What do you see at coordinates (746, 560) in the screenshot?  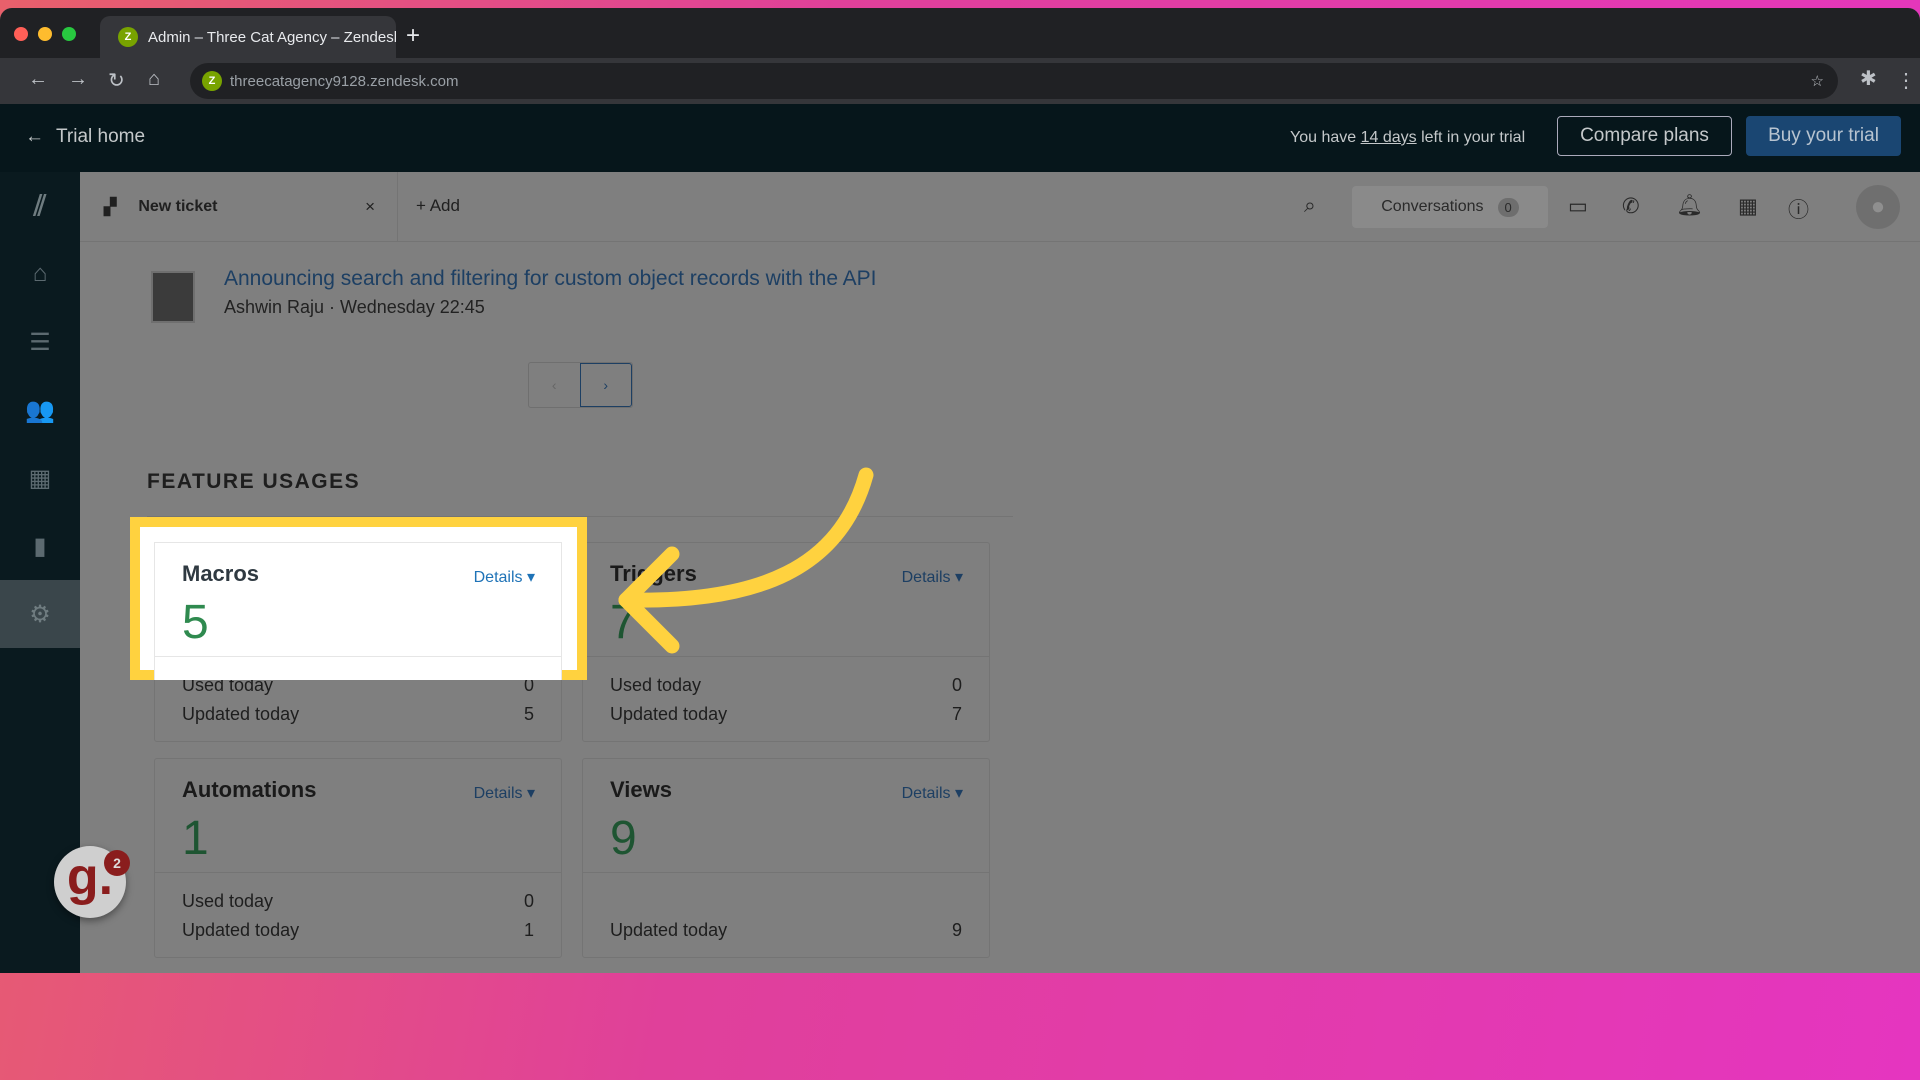 I see `annotation-arrow-icon` at bounding box center [746, 560].